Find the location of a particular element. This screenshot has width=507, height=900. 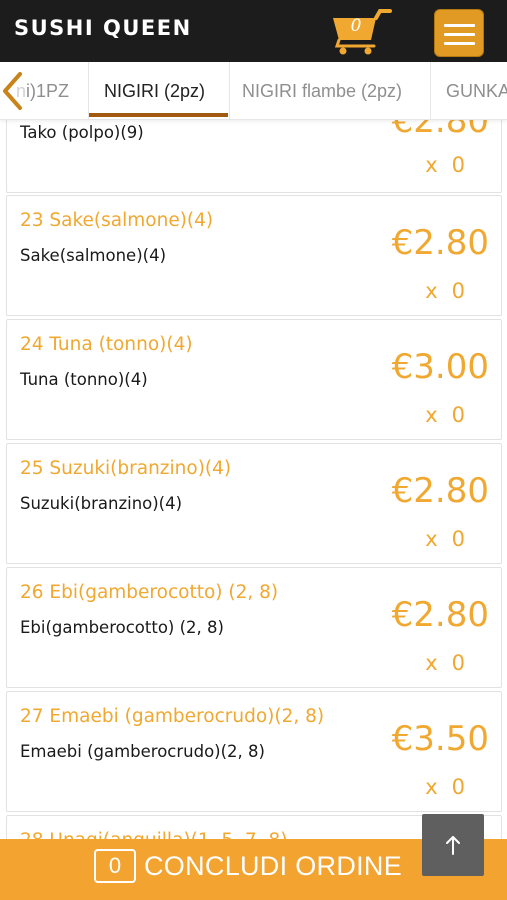

product-description: Tuna (tonno)(4) is located at coordinates (84, 379).